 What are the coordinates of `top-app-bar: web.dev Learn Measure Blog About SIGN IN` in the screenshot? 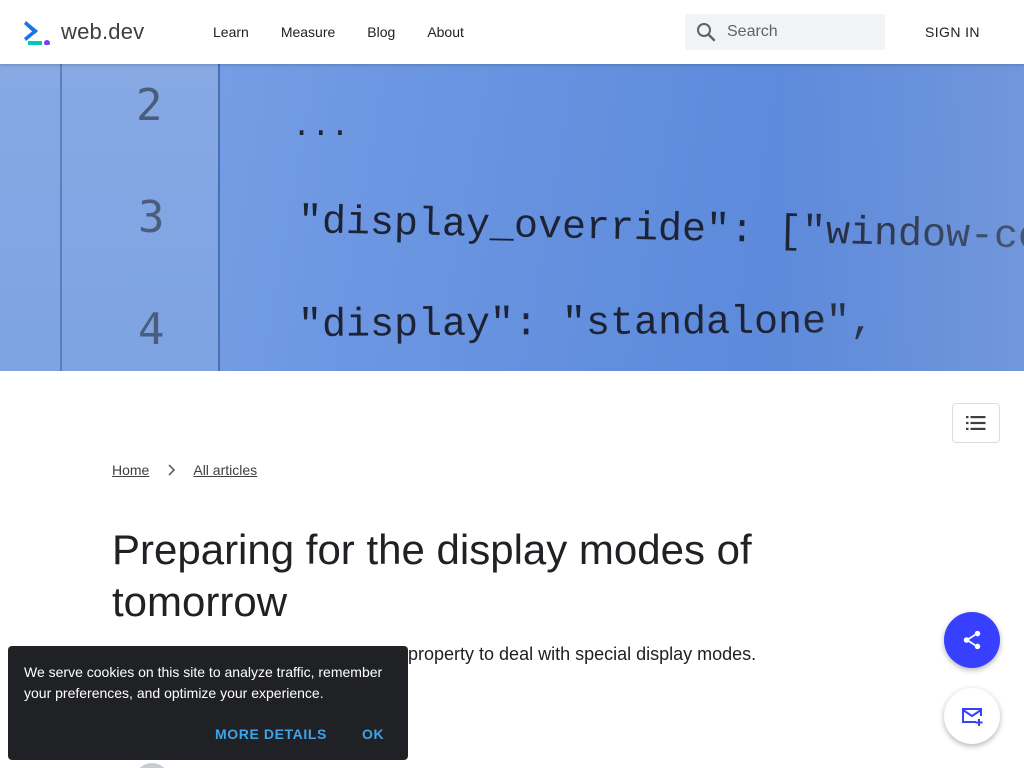 It's located at (512, 32).